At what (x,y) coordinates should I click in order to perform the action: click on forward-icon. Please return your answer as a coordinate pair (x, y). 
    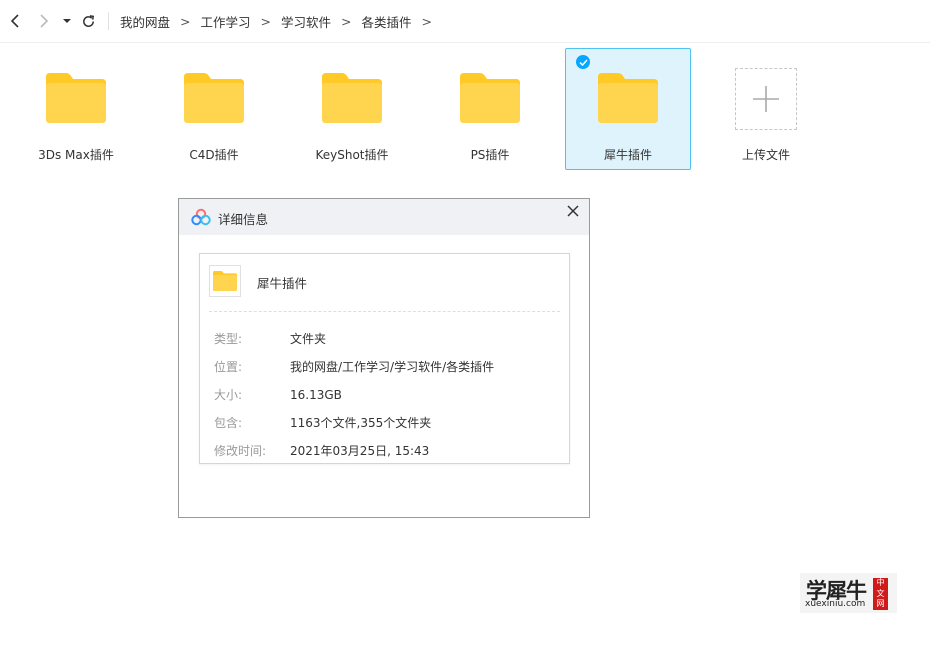
    Looking at the image, I should click on (44, 21).